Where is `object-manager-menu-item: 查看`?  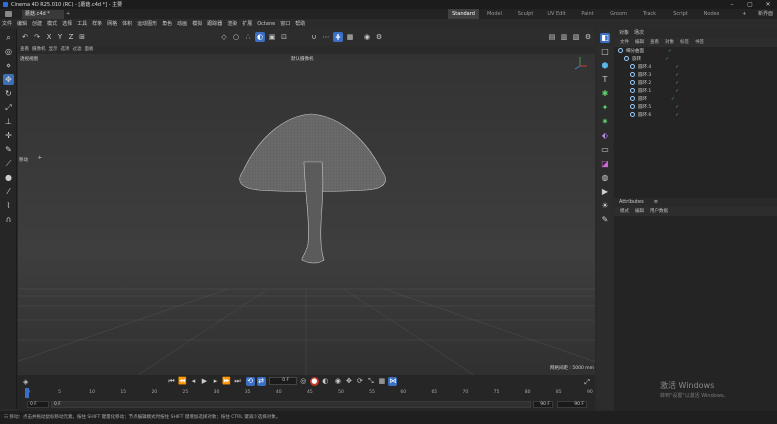
object-manager-menu-item: 查看 is located at coordinates (654, 42).